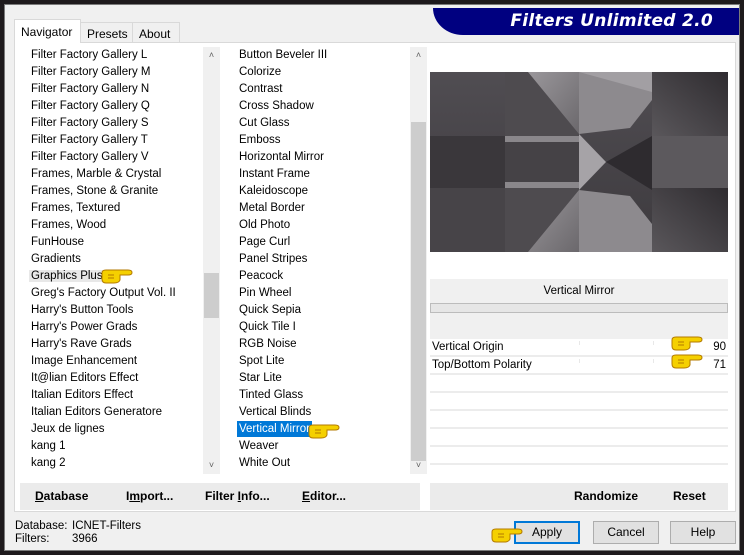 Image resolution: width=744 pixels, height=555 pixels. Describe the element at coordinates (82, 395) in the screenshot. I see `list-item-label: Italian Editors Effect` at that location.